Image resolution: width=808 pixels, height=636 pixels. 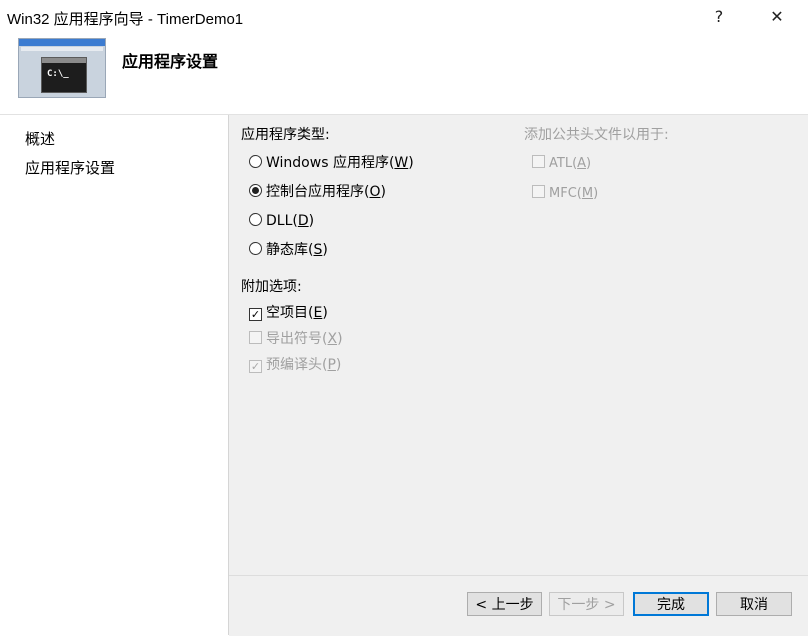 I want to click on checkbox-disabled-checked: ✓, so click(x=255, y=366).